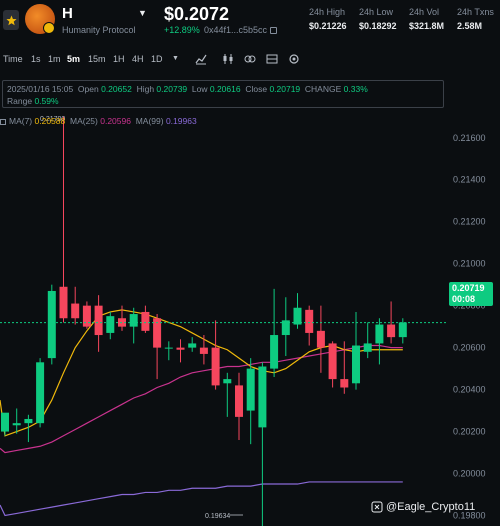  I want to click on low-annotation: 0.19634, so click(217, 516).